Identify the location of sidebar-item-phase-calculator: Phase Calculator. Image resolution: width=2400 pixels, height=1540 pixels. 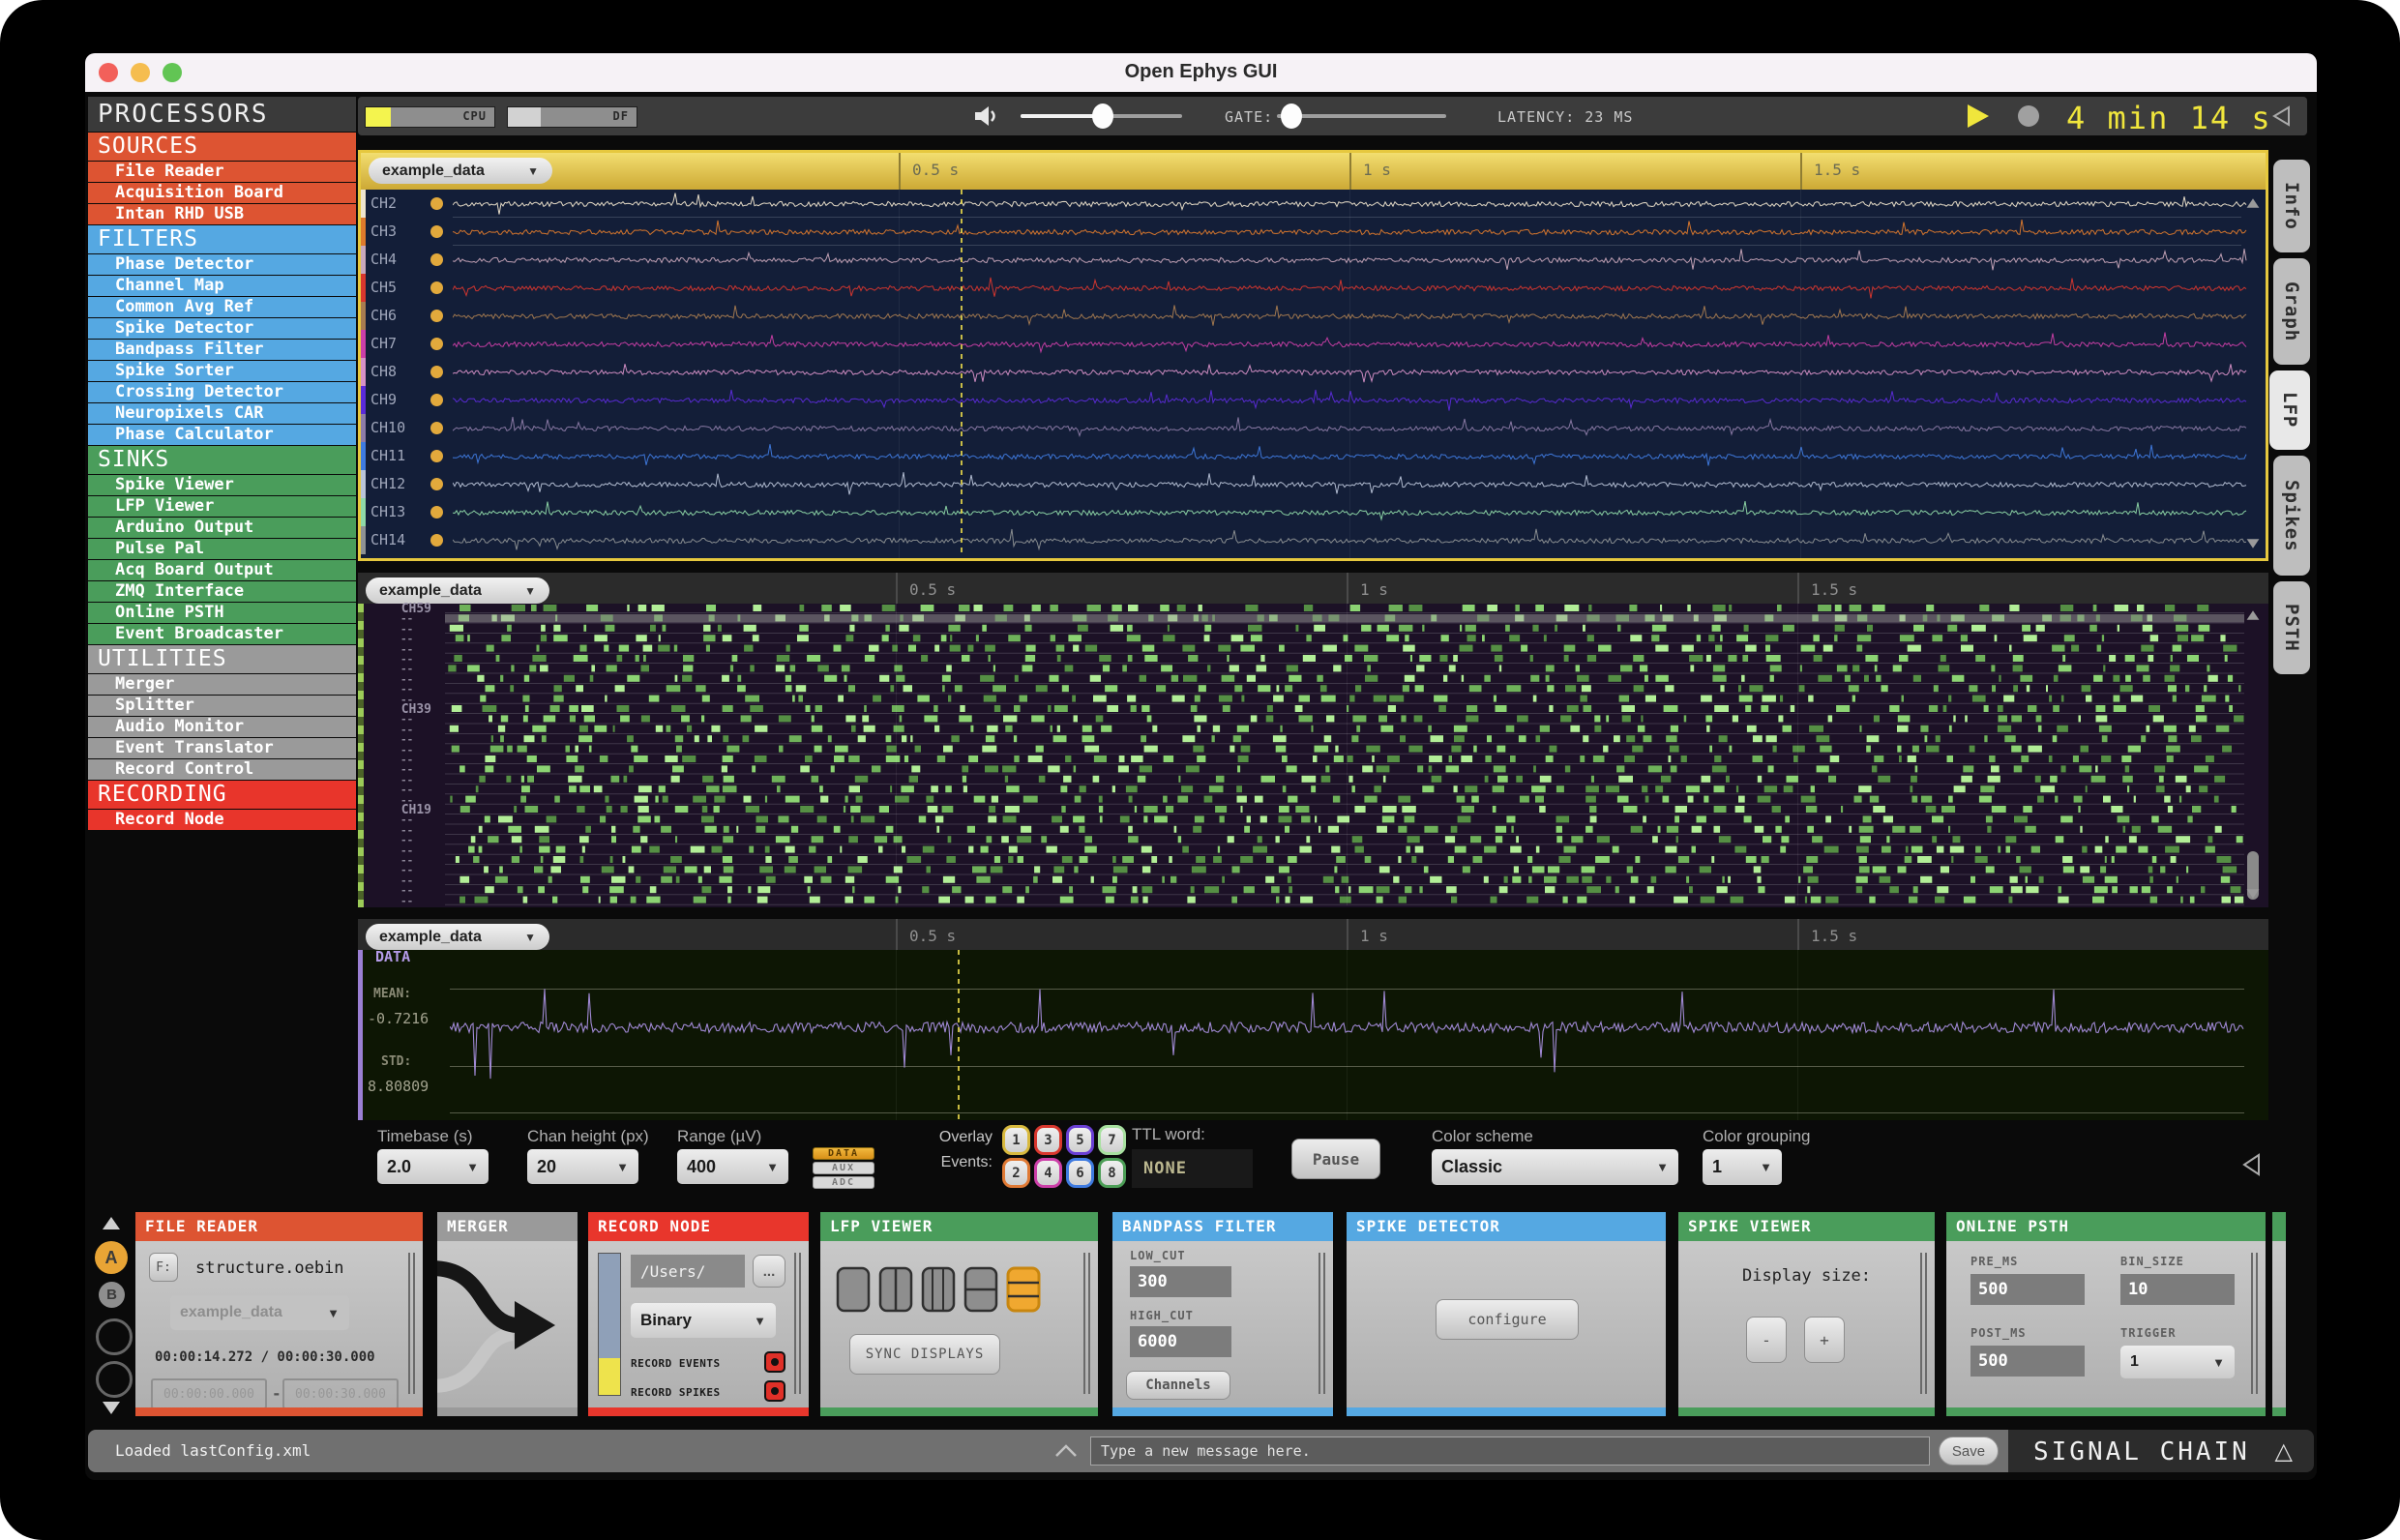
(222, 435).